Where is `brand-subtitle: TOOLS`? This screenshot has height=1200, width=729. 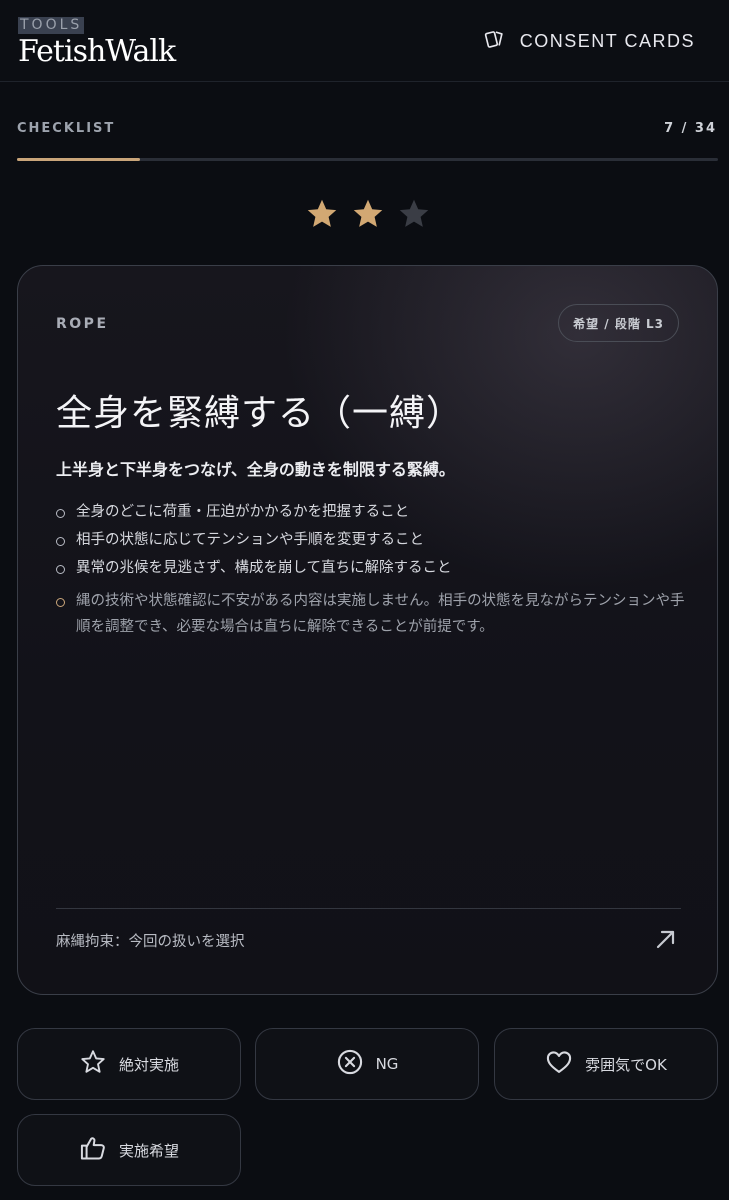 brand-subtitle: TOOLS is located at coordinates (51, 25).